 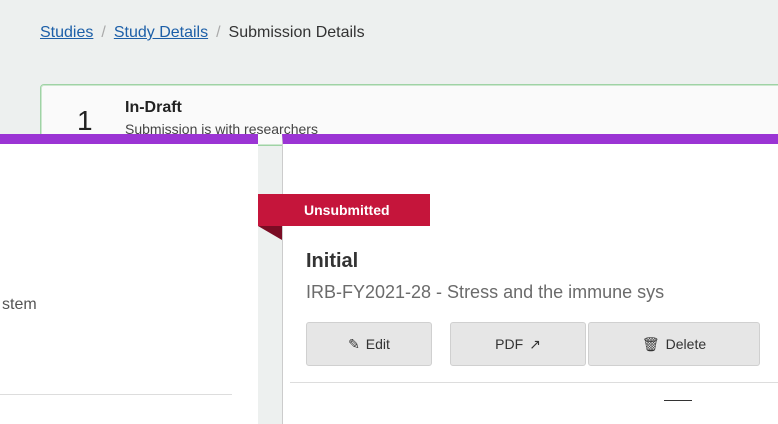 I want to click on pdf-button: PDF ↗, so click(x=518, y=344).